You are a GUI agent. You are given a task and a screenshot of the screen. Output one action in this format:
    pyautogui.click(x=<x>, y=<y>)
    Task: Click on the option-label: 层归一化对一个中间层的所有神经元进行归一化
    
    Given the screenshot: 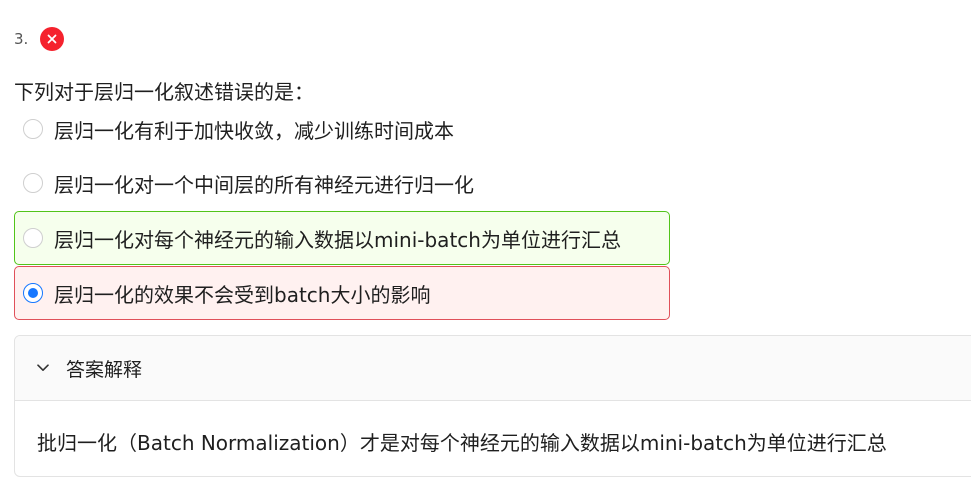 What is the action you would take?
    pyautogui.click(x=264, y=184)
    